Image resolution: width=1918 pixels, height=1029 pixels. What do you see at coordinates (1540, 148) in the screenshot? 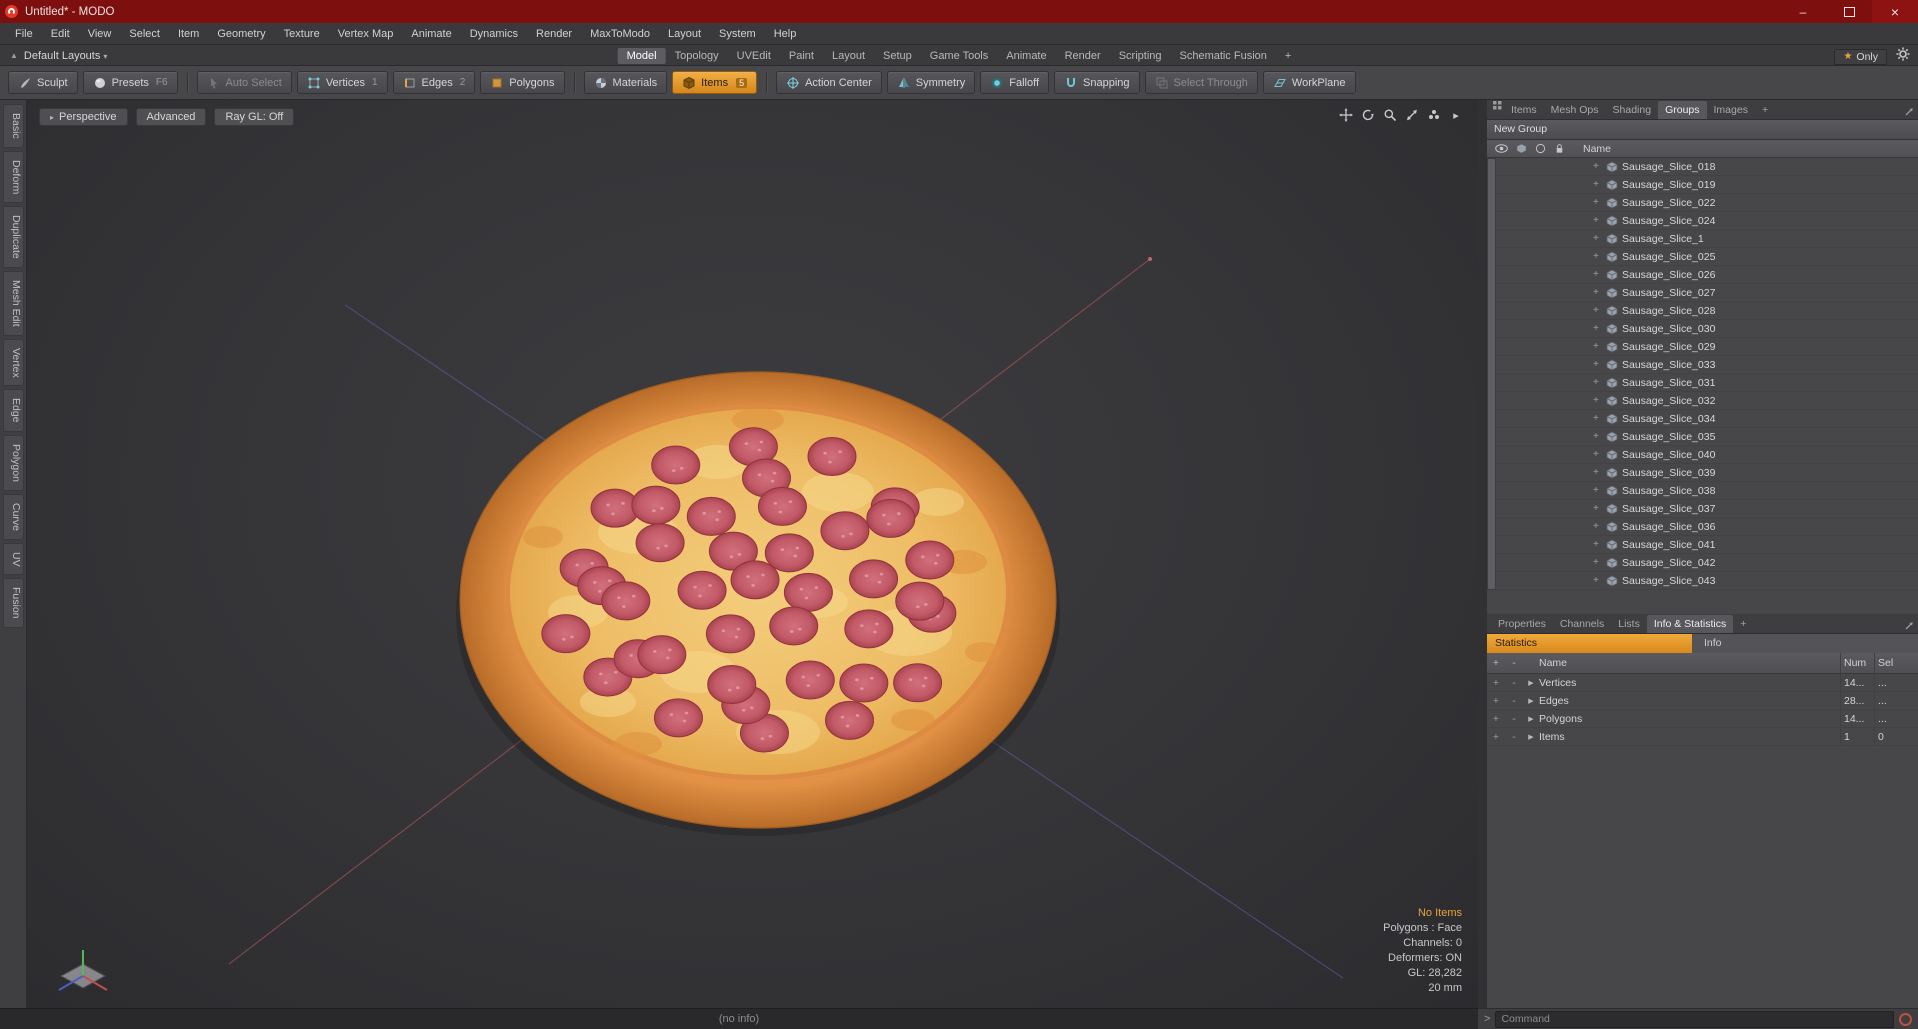
I see `render-filter-icon` at bounding box center [1540, 148].